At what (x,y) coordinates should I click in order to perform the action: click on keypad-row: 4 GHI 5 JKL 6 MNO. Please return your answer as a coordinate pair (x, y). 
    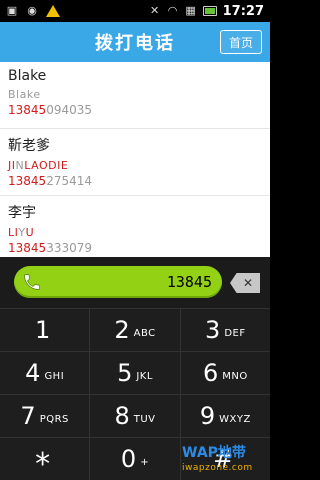
    Looking at the image, I should click on (135, 373).